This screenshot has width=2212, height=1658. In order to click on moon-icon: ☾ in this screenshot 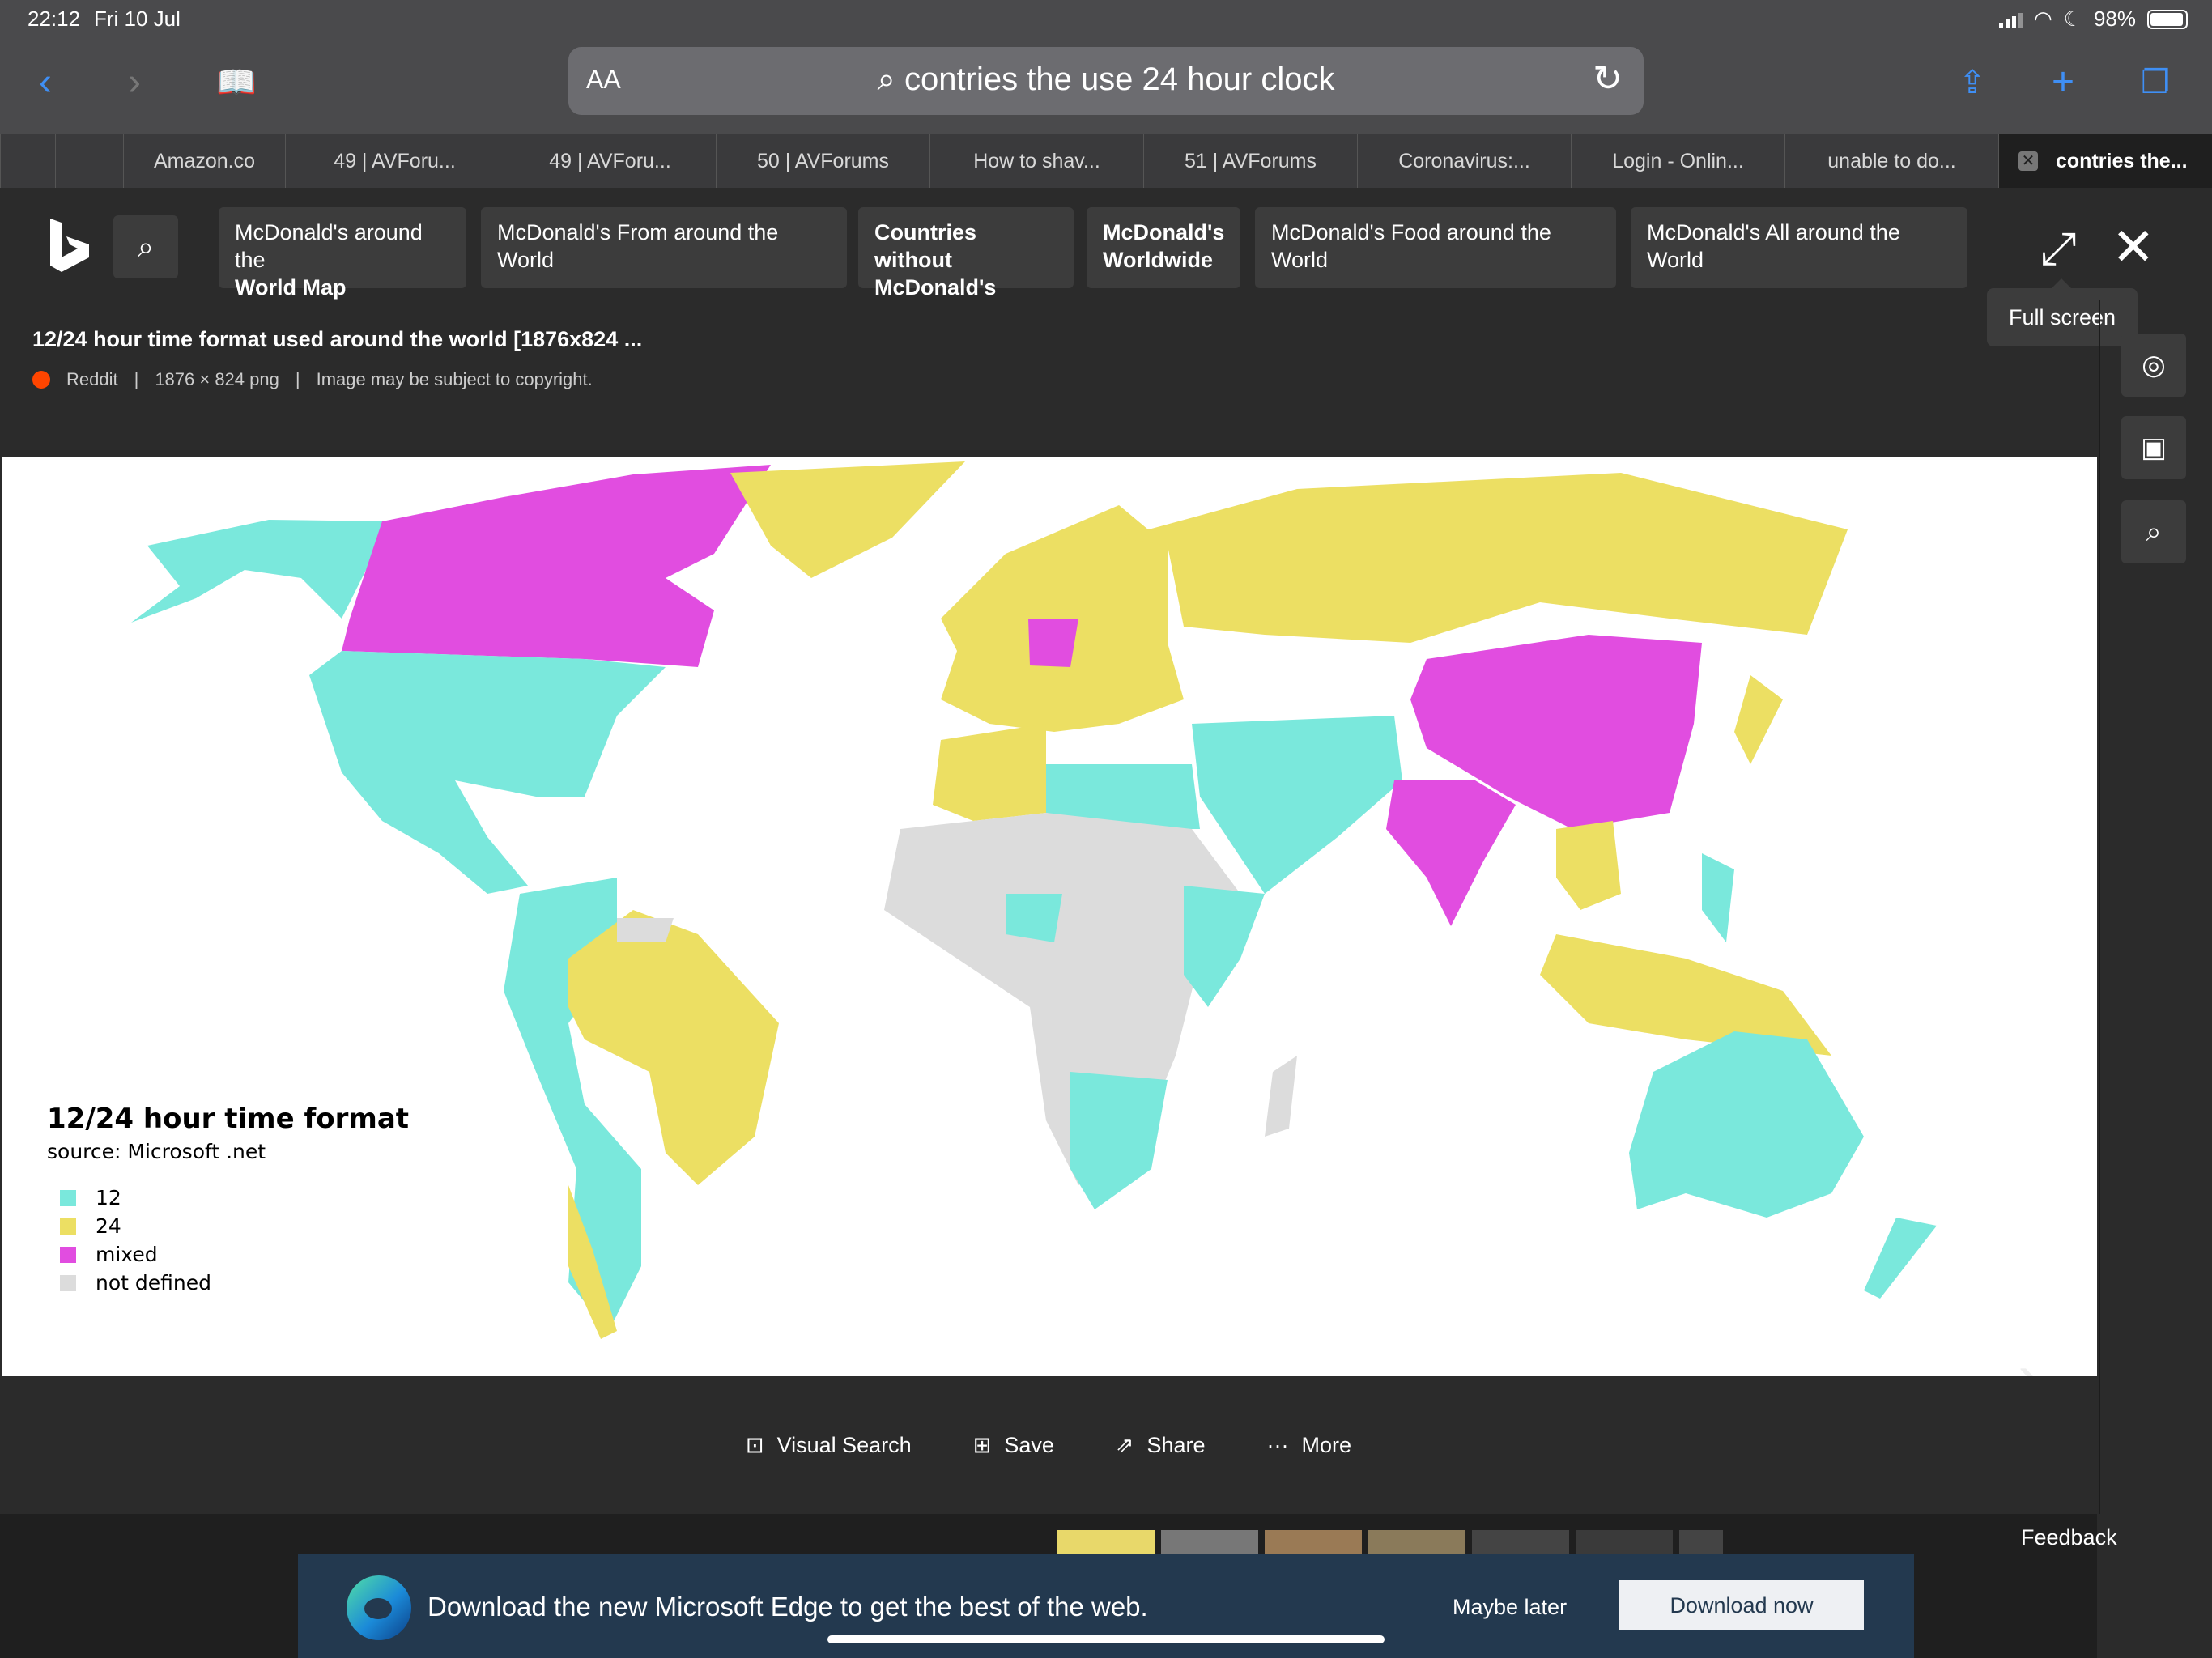, I will do `click(2072, 18)`.